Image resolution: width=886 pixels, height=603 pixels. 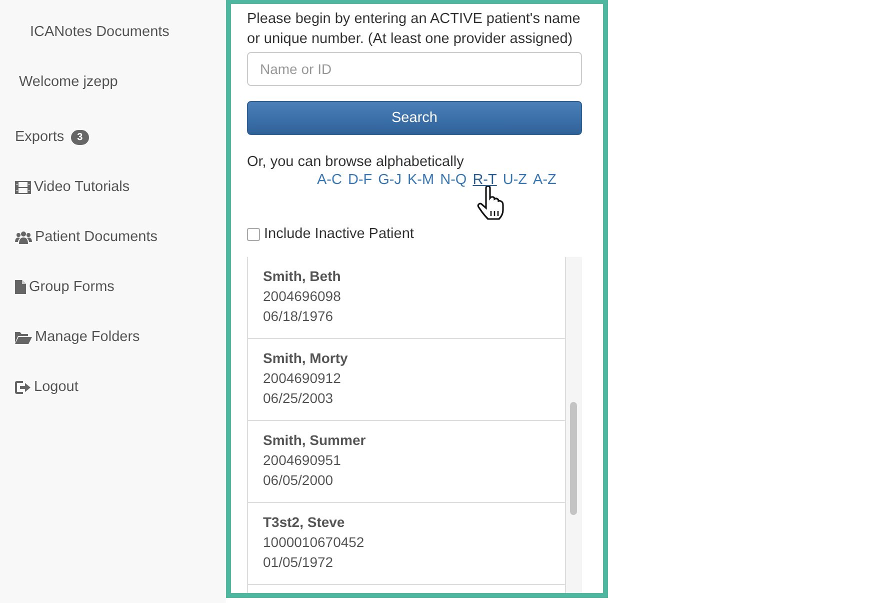 What do you see at coordinates (80, 137) in the screenshot?
I see `count-badge: 3` at bounding box center [80, 137].